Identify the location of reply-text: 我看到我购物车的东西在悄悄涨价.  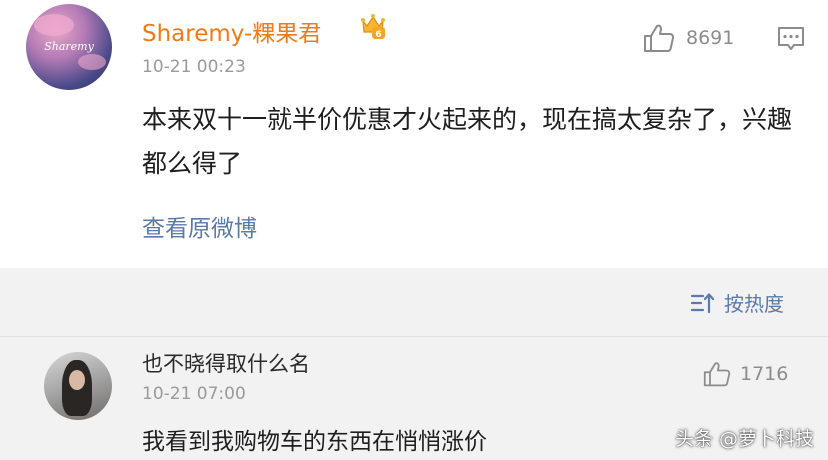
(314, 442).